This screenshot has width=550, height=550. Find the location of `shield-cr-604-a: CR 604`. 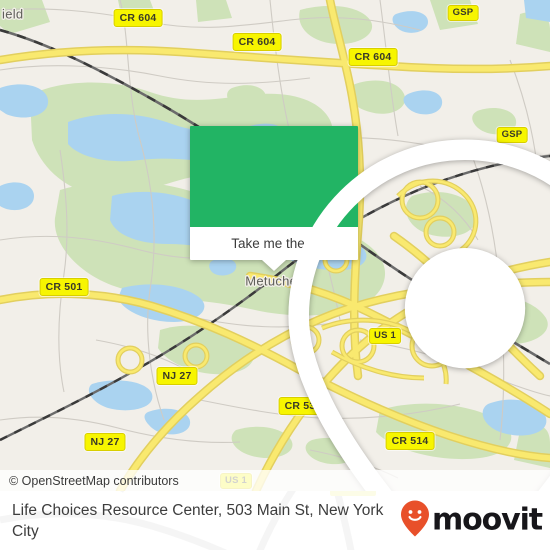

shield-cr-604-a: CR 604 is located at coordinates (138, 18).